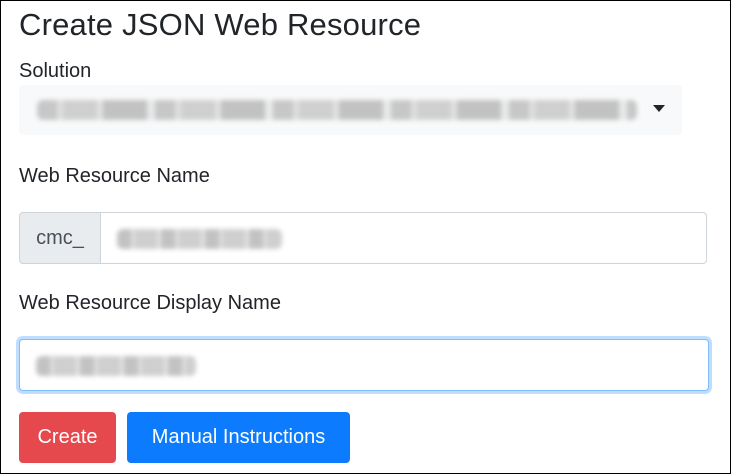 The height and width of the screenshot is (474, 731). I want to click on web-resource-name-input-group: cmc_, so click(363, 238).